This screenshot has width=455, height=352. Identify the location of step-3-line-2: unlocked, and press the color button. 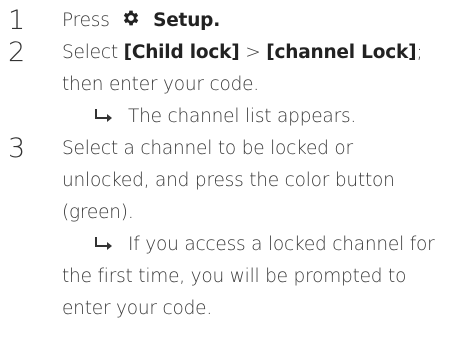
(228, 180).